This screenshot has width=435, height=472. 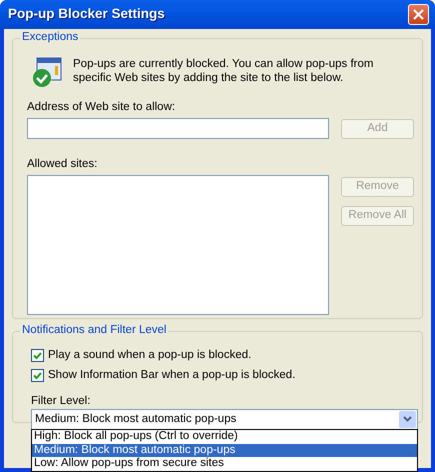 What do you see at coordinates (50, 38) in the screenshot?
I see `group-title: Exceptions` at bounding box center [50, 38].